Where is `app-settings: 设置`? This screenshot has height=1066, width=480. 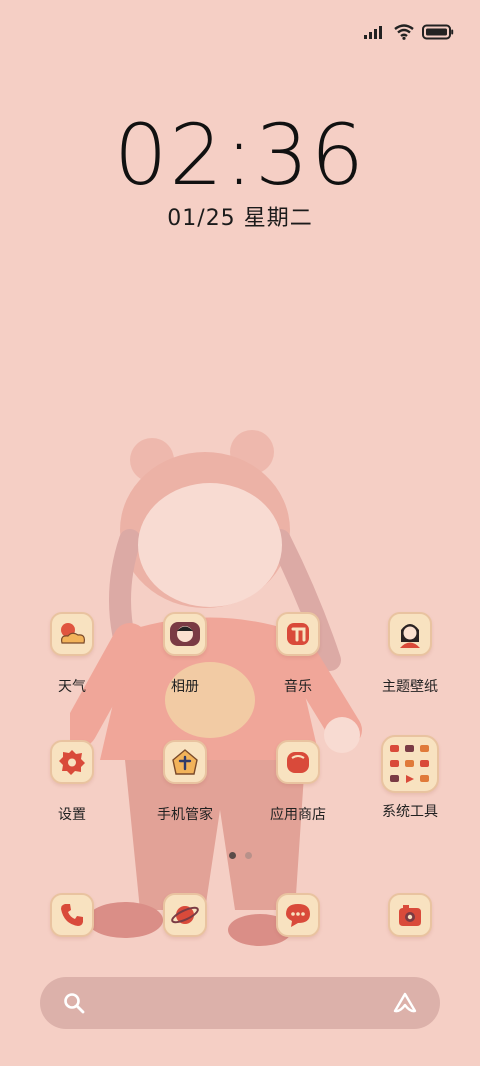
app-settings: 设置 is located at coordinates (72, 782).